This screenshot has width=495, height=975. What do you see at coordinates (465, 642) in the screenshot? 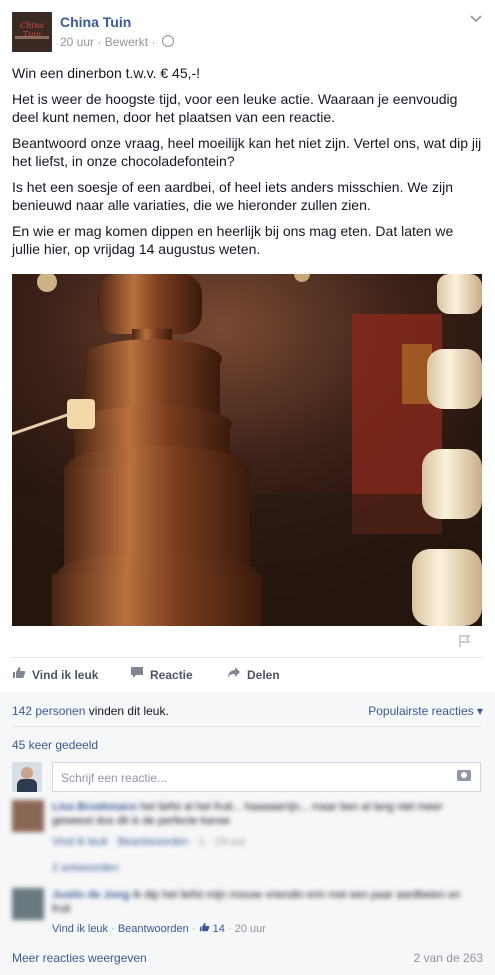
I see `flag-icon` at bounding box center [465, 642].